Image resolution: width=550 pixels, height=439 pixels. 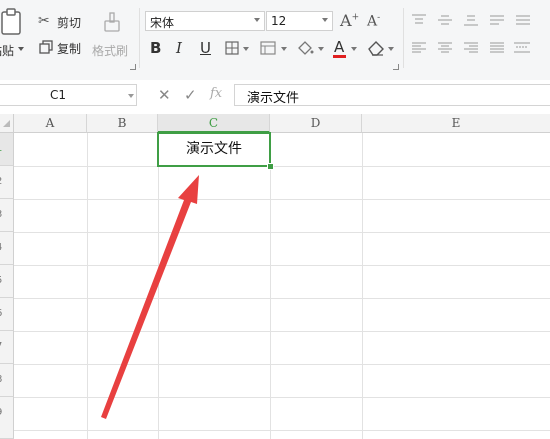 I want to click on font-size-value: 12, so click(x=279, y=21).